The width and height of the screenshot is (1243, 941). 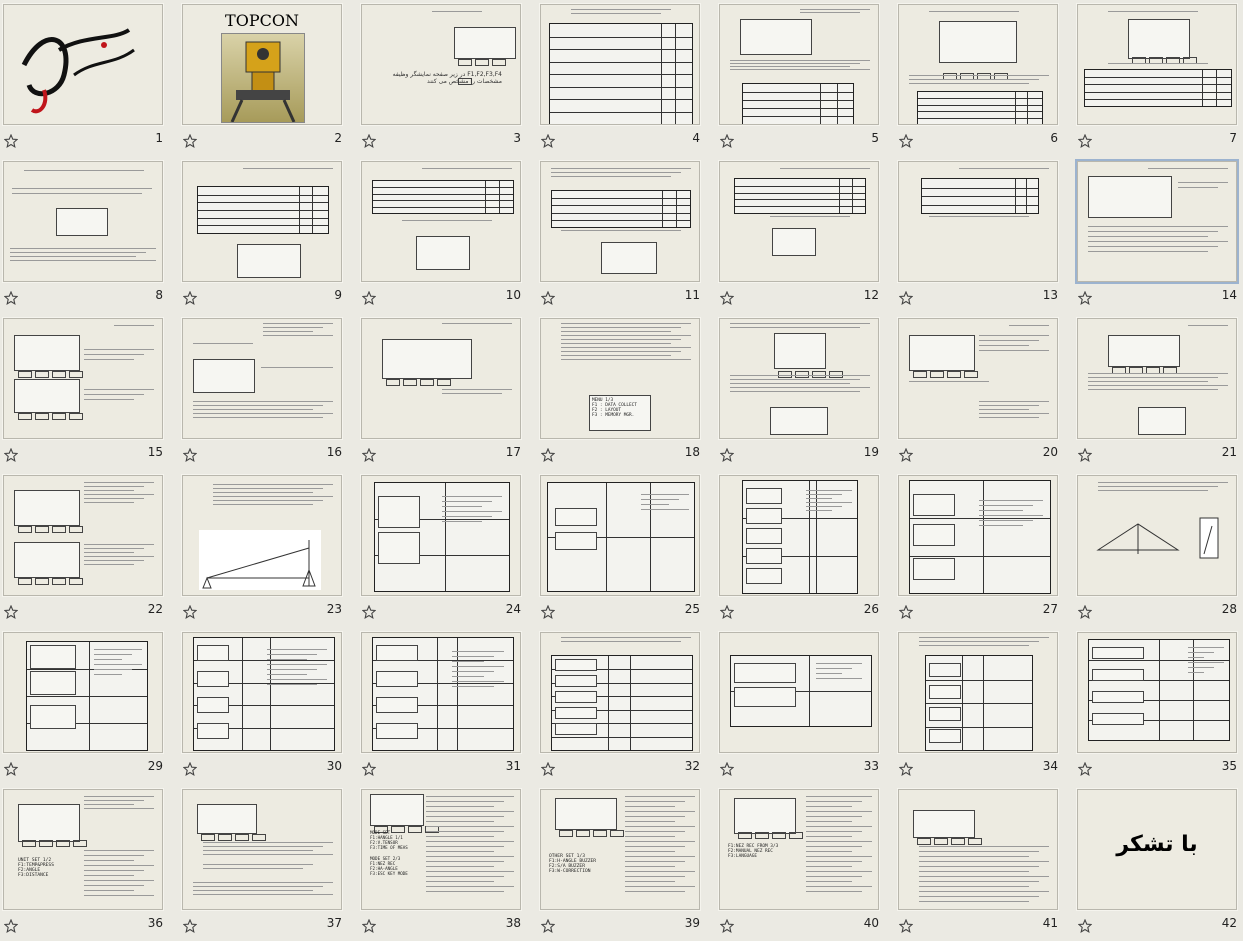 I want to click on slide-cell-9: 9, so click(x=268, y=235).